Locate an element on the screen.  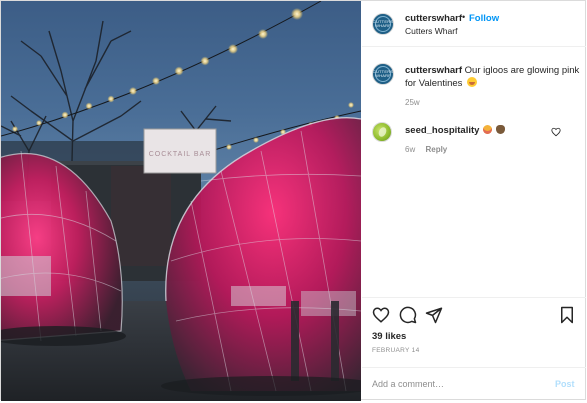
caption-timestamp: 25w is located at coordinates (412, 102).